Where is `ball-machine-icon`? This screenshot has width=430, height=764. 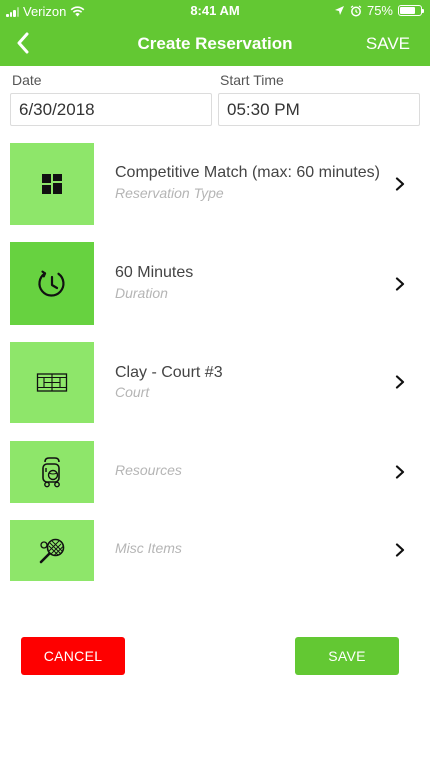
ball-machine-icon is located at coordinates (51, 472).